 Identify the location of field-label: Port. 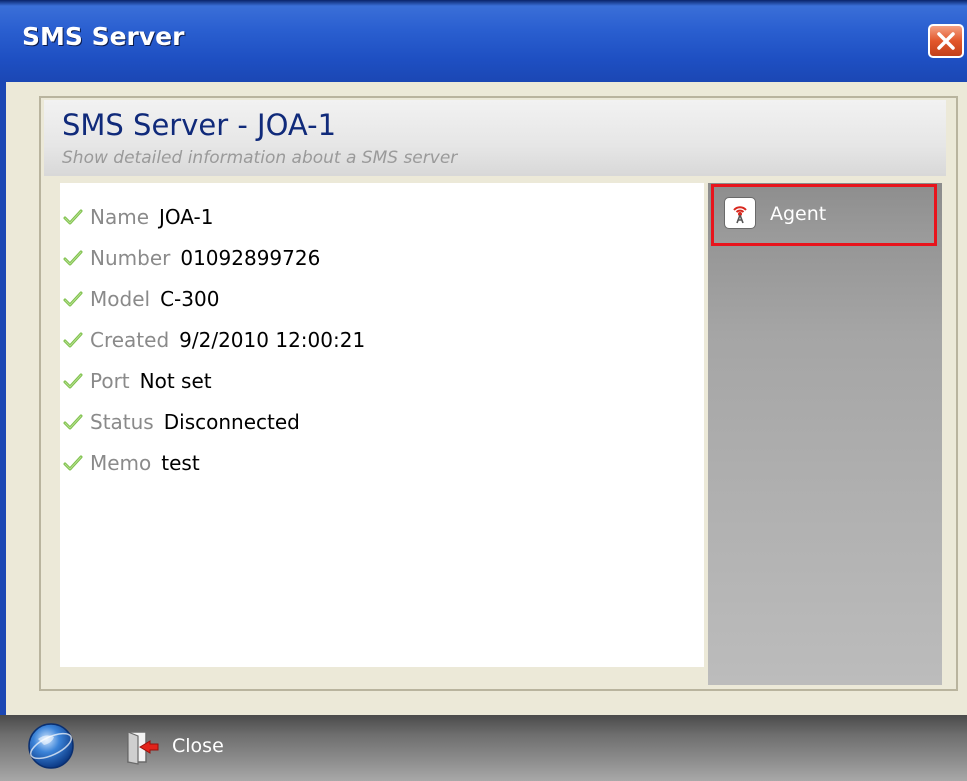
(110, 380).